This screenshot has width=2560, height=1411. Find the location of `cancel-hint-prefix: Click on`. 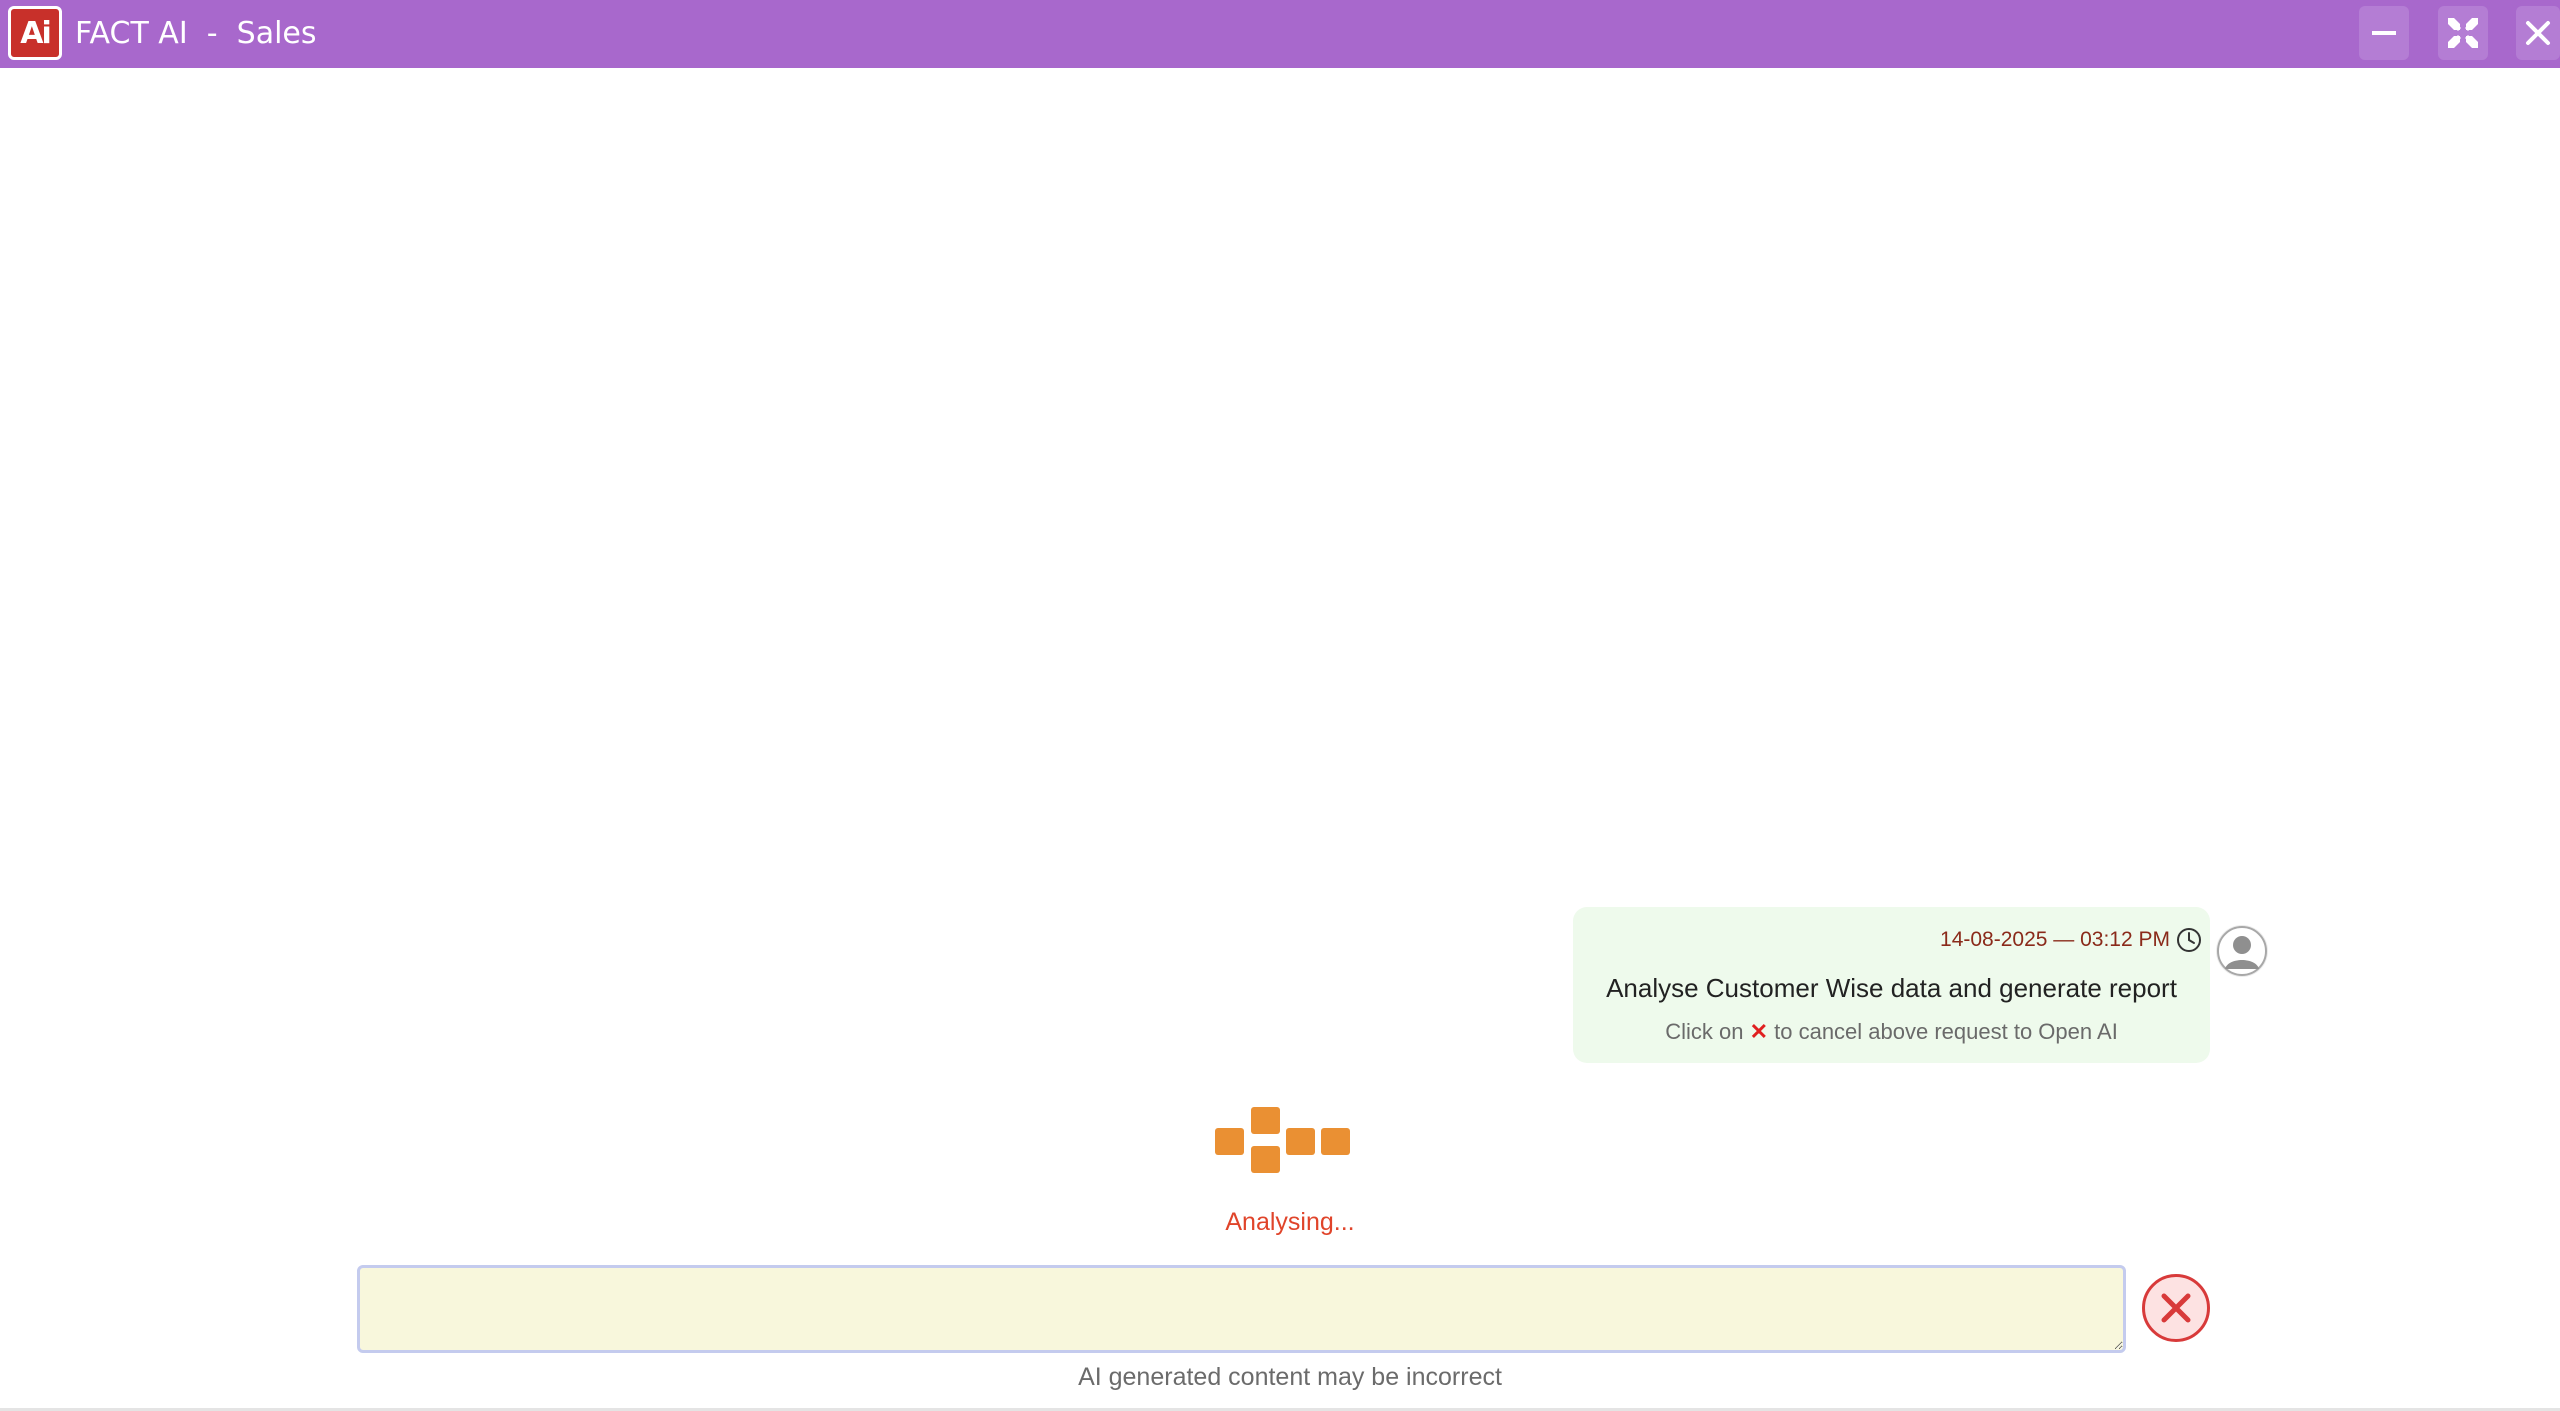

cancel-hint-prefix: Click on is located at coordinates (1704, 1031).